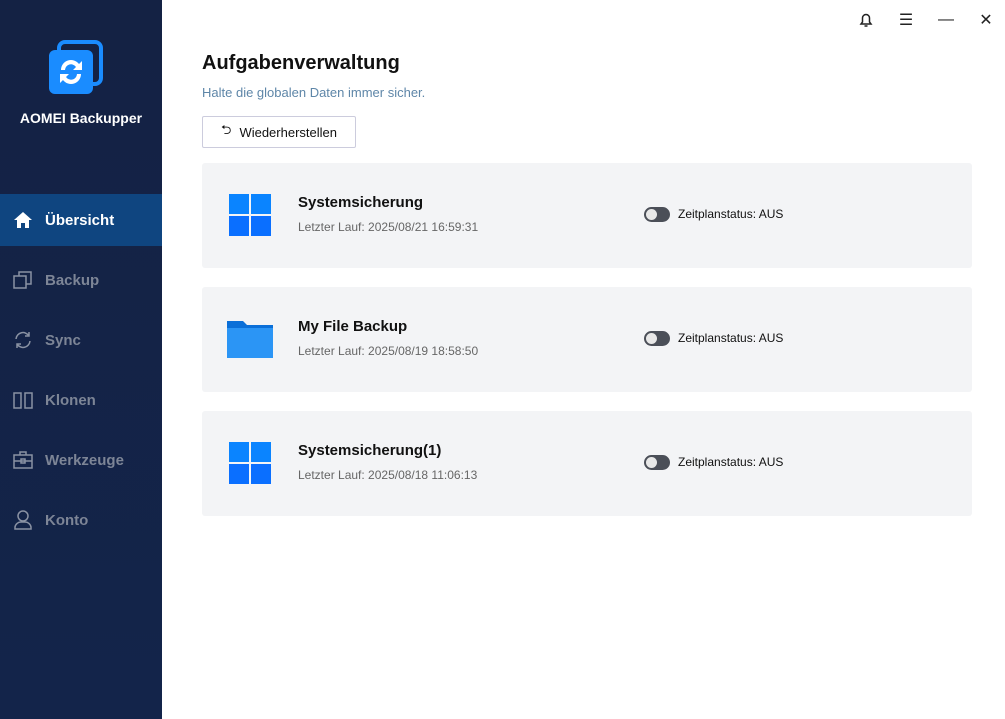 Image resolution: width=1005 pixels, height=719 pixels. I want to click on sidebar-item-label: Klonen, so click(70, 400).